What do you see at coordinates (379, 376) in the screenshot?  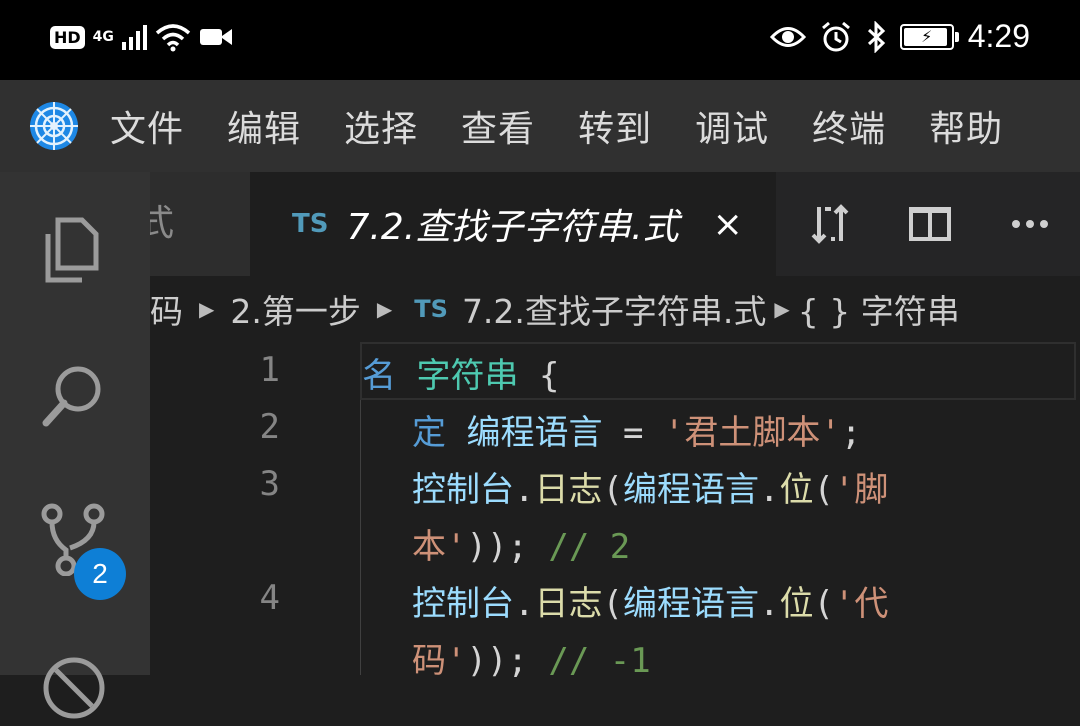 I see `token-keyword: 名` at bounding box center [379, 376].